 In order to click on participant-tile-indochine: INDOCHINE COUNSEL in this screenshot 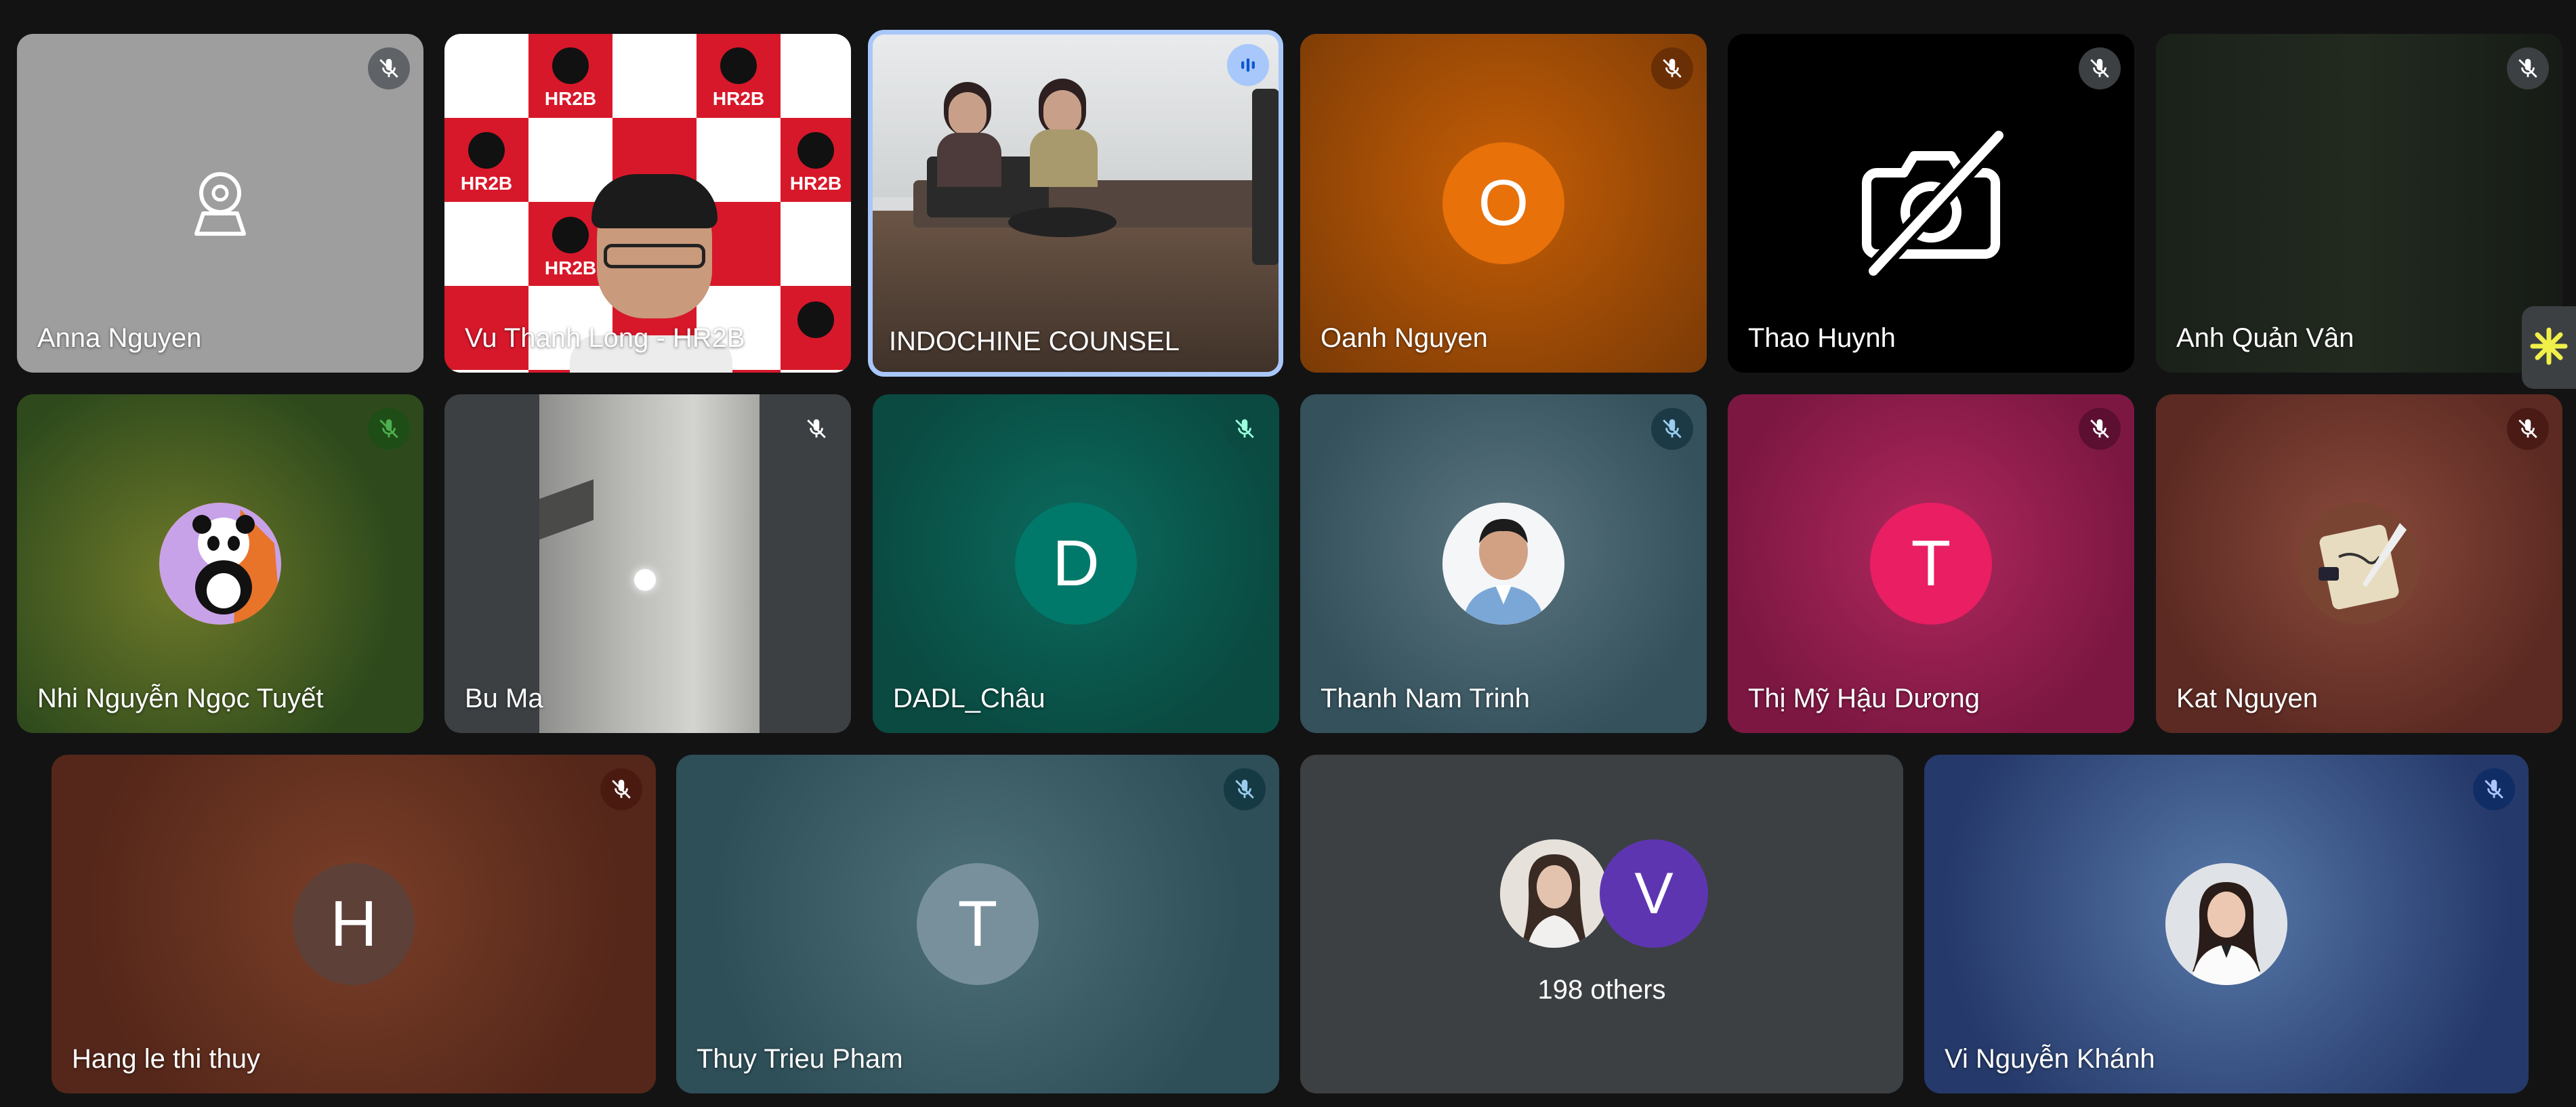, I will do `click(1075, 203)`.